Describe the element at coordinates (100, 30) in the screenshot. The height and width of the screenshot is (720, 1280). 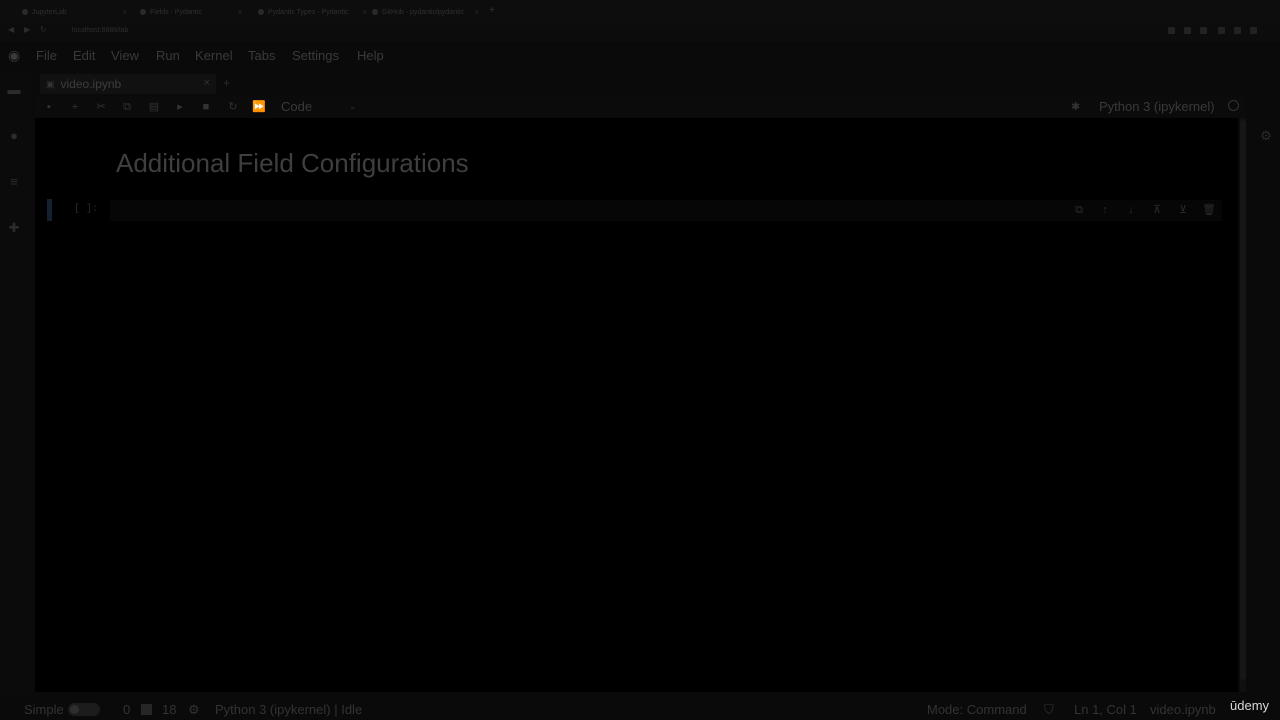
I see `url-text: localhost:8888/lab` at that location.